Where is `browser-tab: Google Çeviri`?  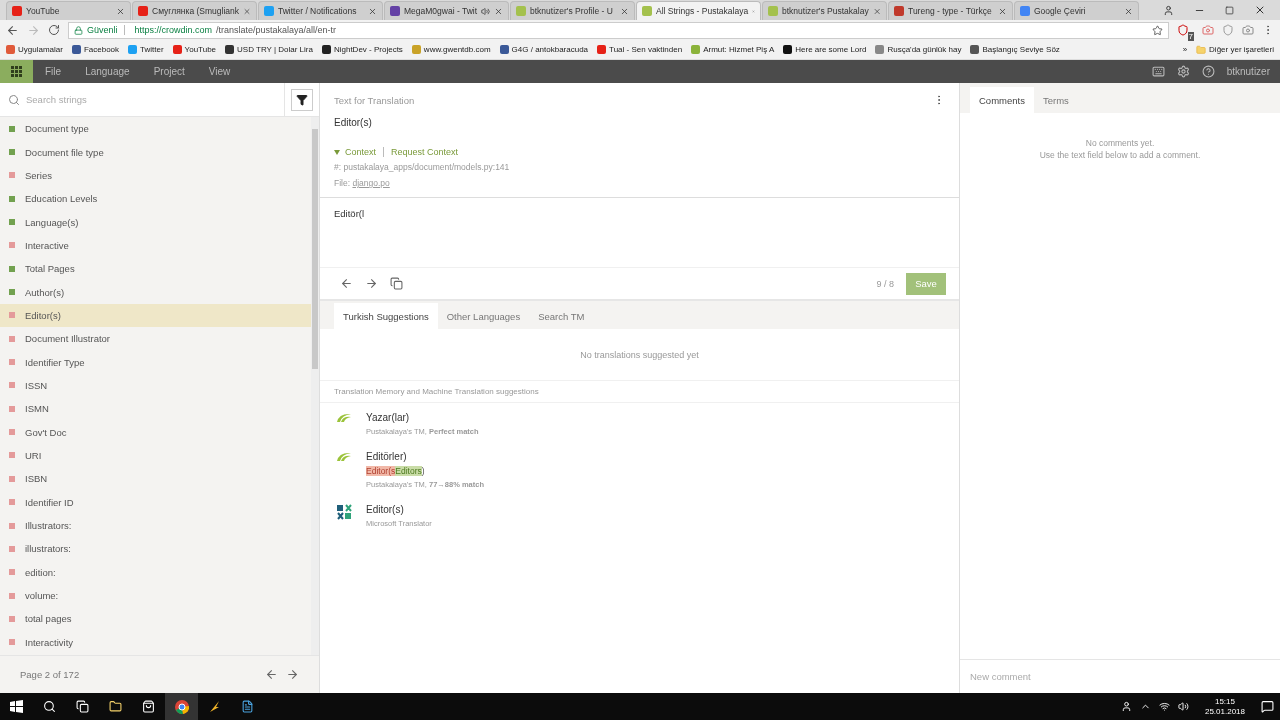
browser-tab: Google Çeviri is located at coordinates (1076, 10).